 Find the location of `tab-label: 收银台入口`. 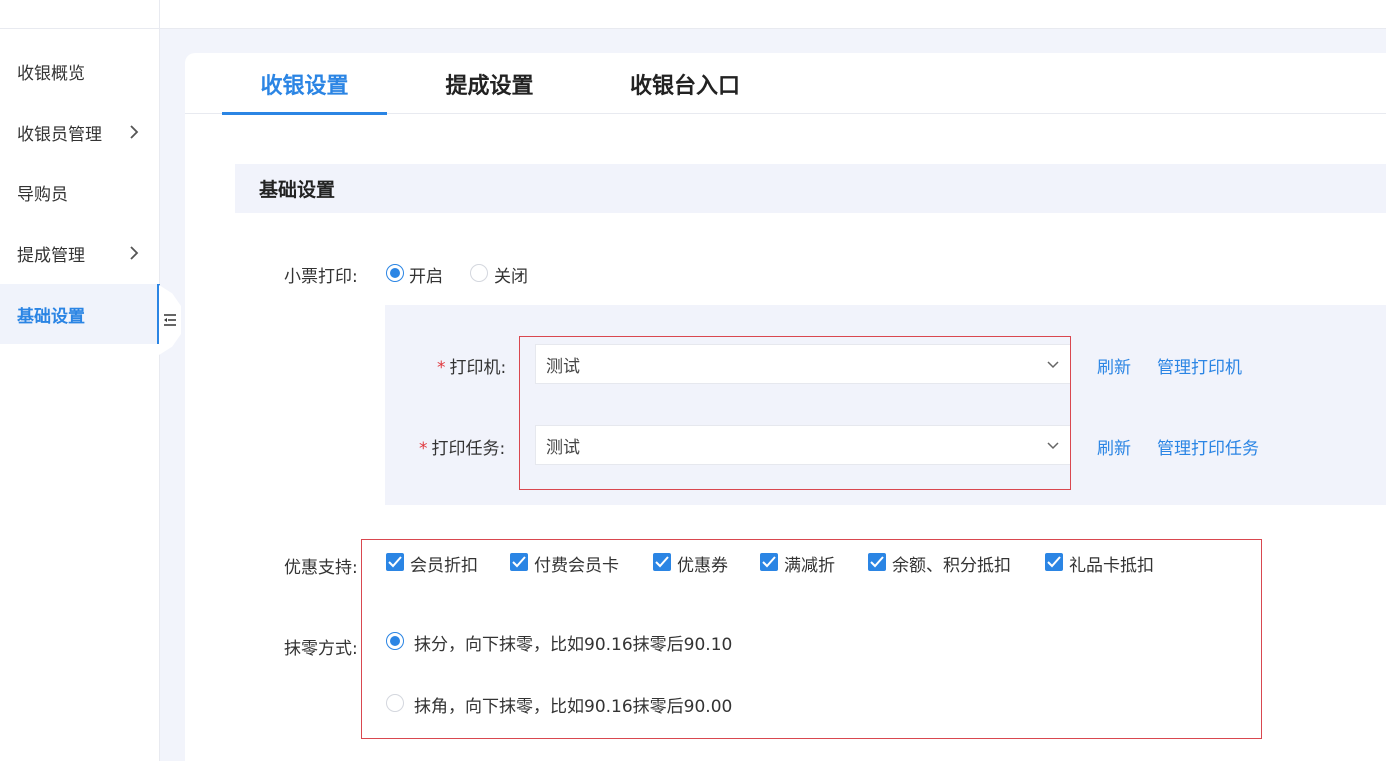

tab-label: 收银台入口 is located at coordinates (684, 86).